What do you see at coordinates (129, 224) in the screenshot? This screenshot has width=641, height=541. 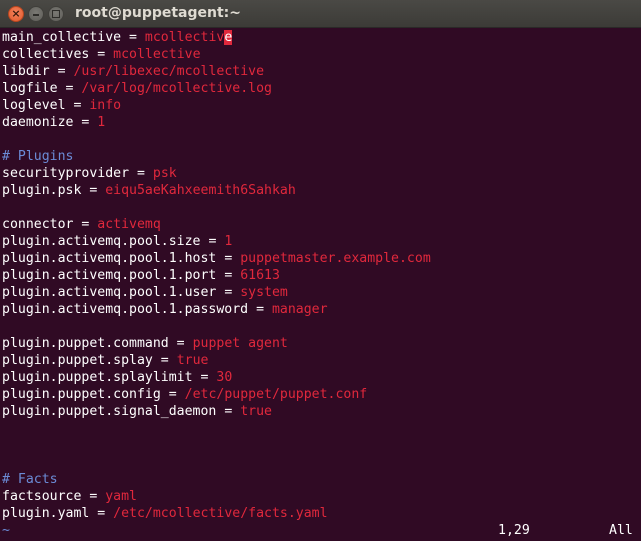 I see `config-value: activemq` at bounding box center [129, 224].